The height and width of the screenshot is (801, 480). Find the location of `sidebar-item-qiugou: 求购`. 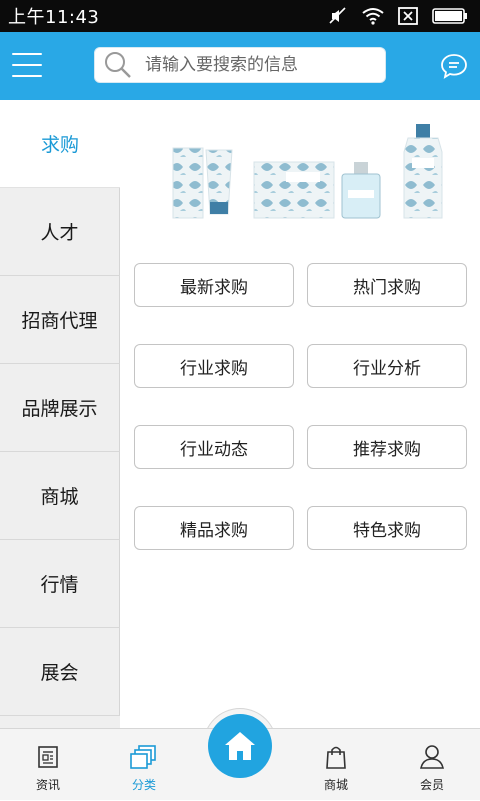

sidebar-item-qiugou: 求购 is located at coordinates (60, 144).